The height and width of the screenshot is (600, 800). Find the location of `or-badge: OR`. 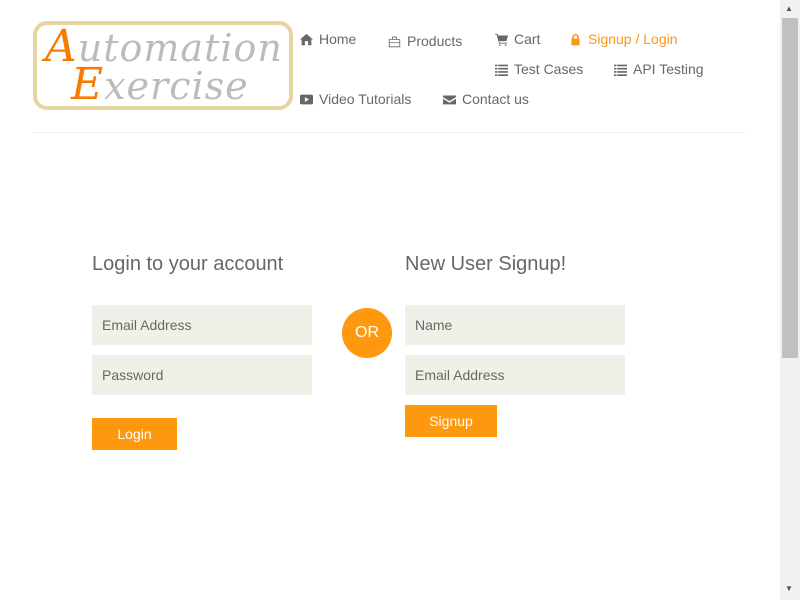

or-badge: OR is located at coordinates (367, 333).